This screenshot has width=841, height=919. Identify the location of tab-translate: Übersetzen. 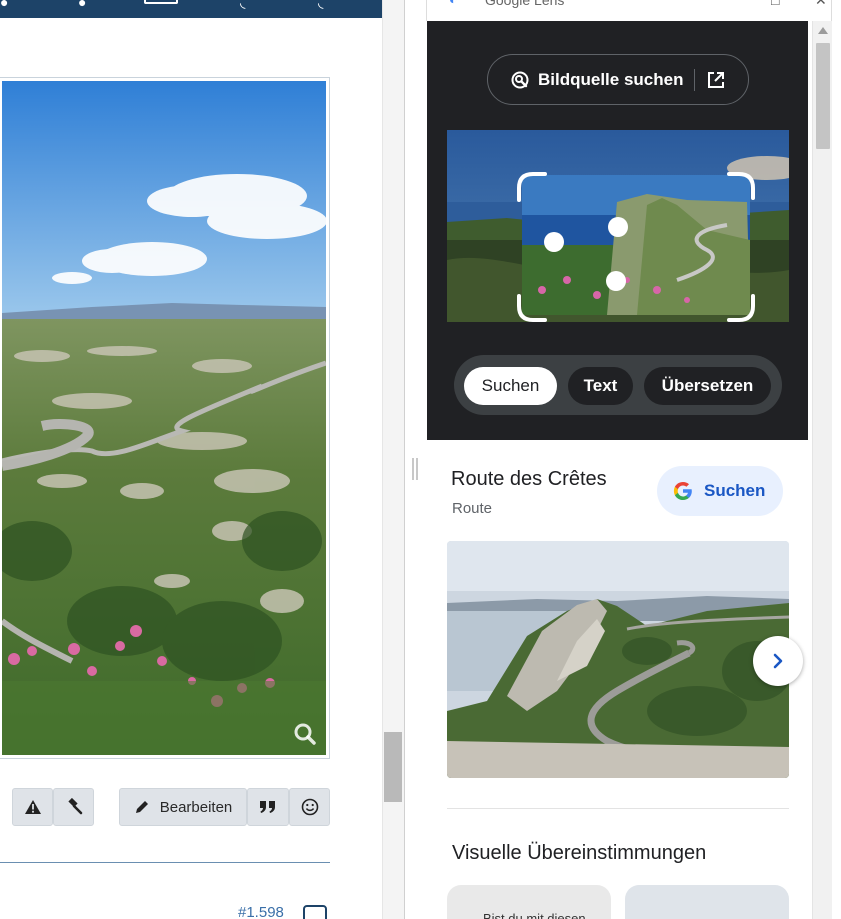
(707, 386).